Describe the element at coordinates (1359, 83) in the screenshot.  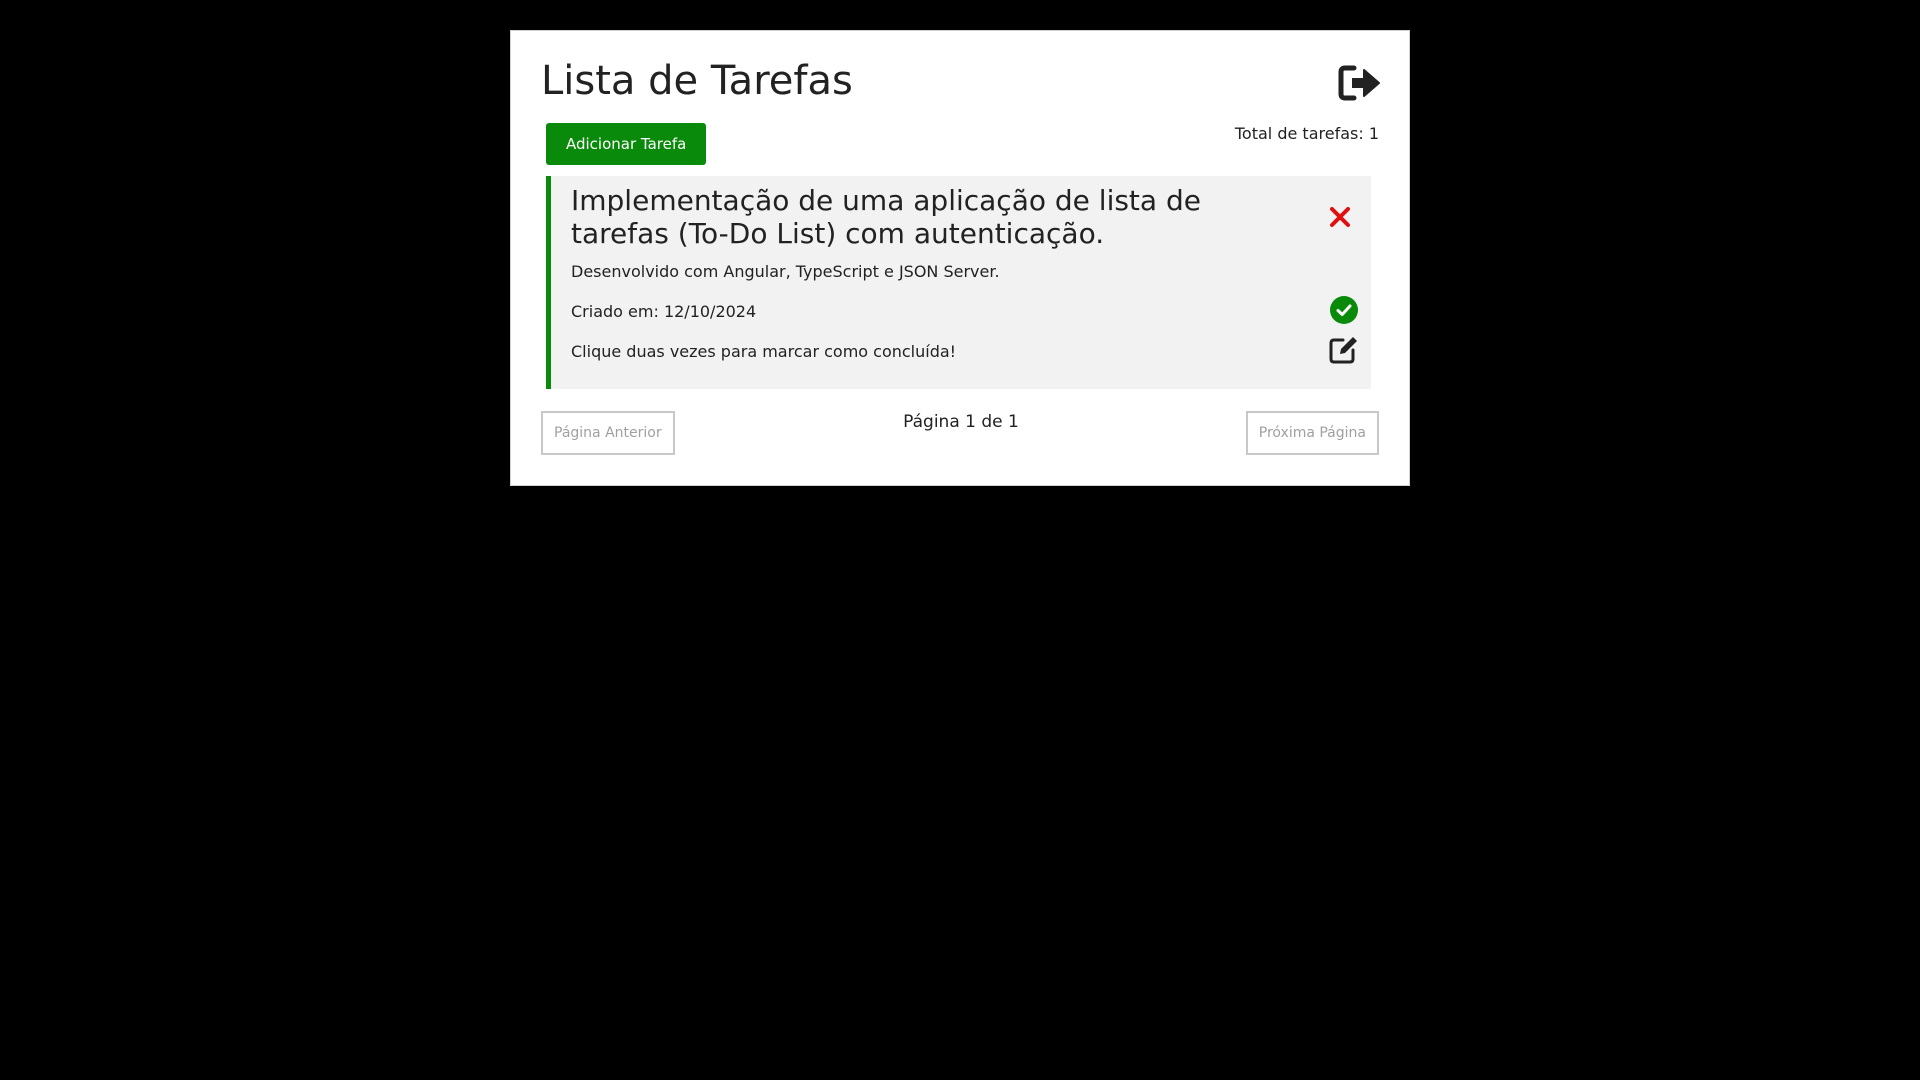
I see `sign-out-icon` at that location.